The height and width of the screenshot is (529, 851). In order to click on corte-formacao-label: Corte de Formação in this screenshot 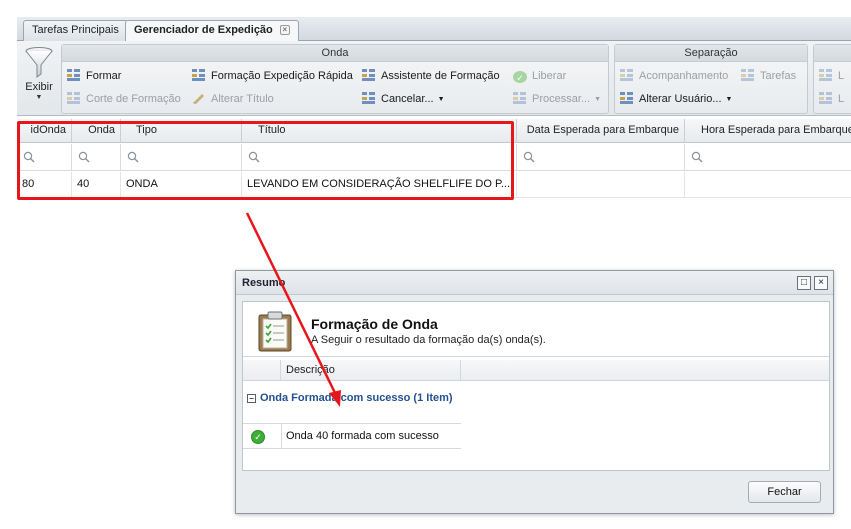, I will do `click(133, 99)`.